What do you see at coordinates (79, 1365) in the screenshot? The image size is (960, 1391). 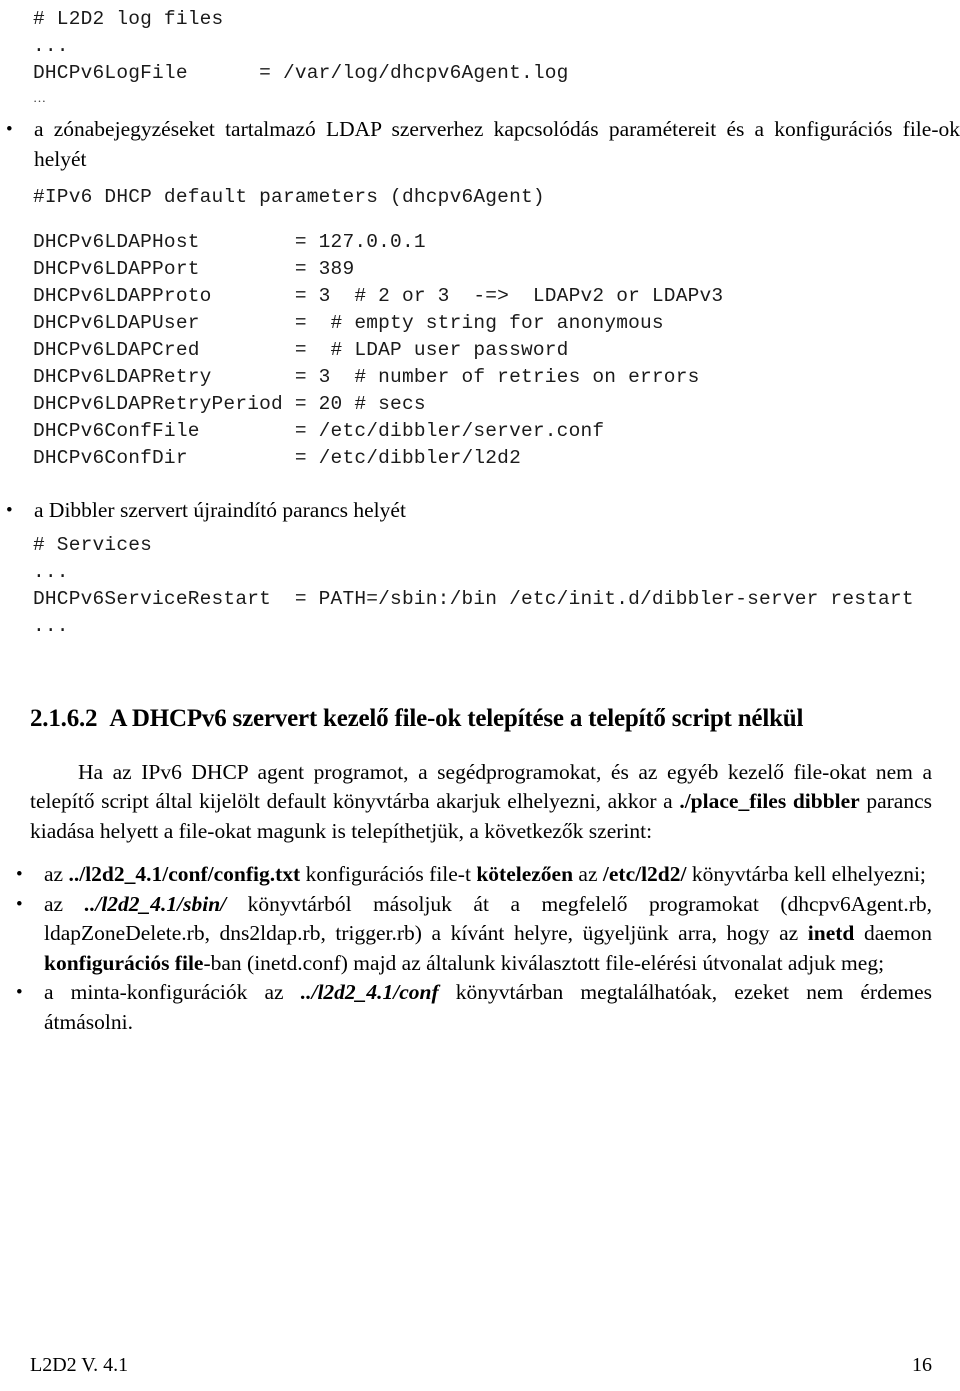 I see `footer-document-version: L2D2 V. 4.1` at bounding box center [79, 1365].